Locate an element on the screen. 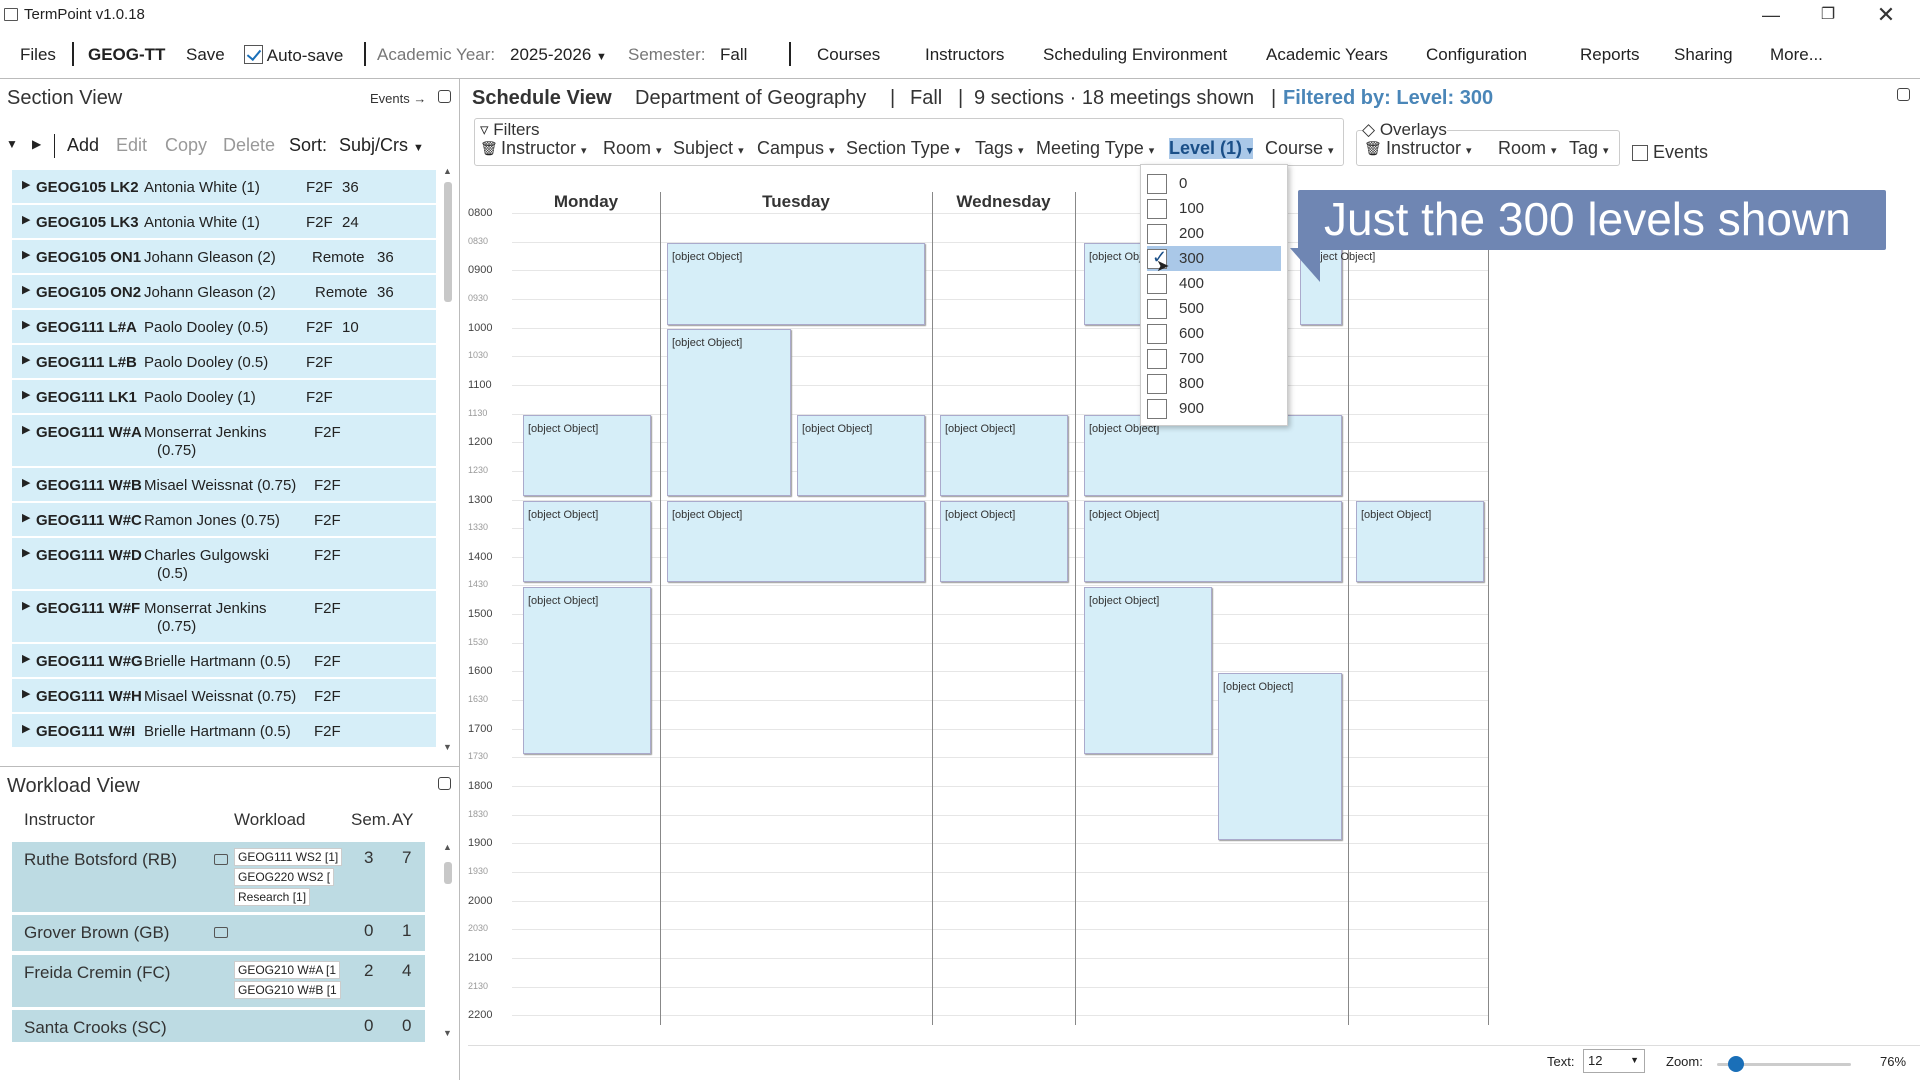  section-row: ▶ GEOG111 W#B Misael Weissnat (0.75) F2F is located at coordinates (224, 485).